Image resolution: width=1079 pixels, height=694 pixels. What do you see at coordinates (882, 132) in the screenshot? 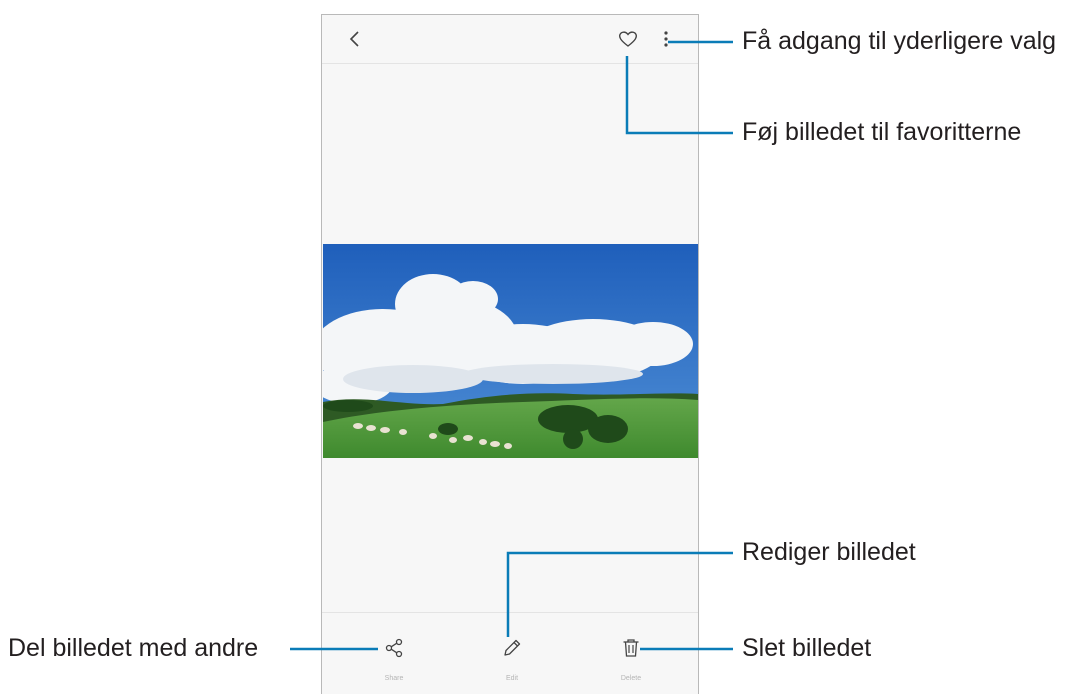
I see `callout-add-favorite: Føj billedet til favoritterne` at bounding box center [882, 132].